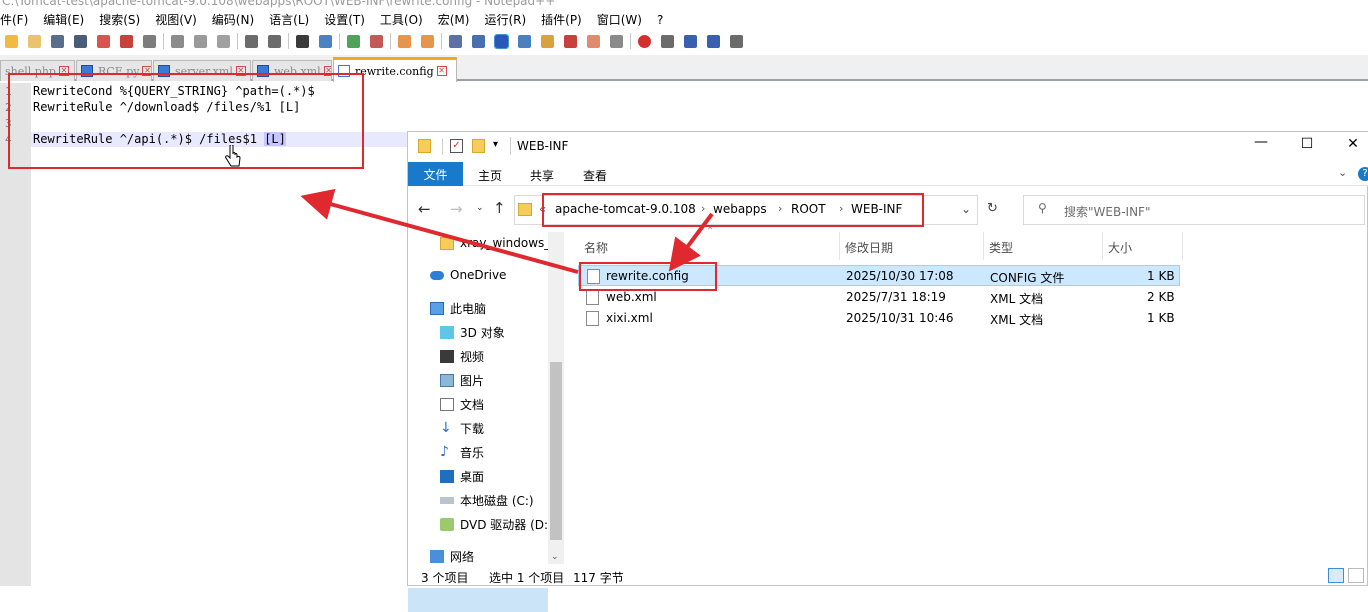 Image resolution: width=1368 pixels, height=612 pixels. Describe the element at coordinates (504, 19) in the screenshot. I see `menu-run: 运行(R)` at that location.